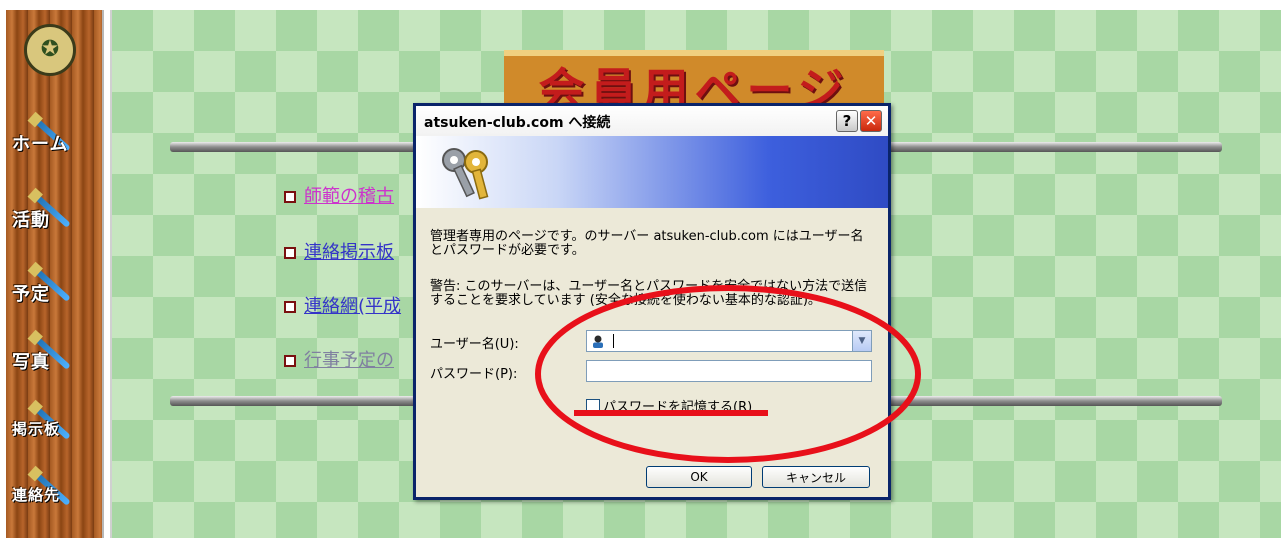 The height and width of the screenshot is (538, 1281). I want to click on column-divider, so click(107, 274).